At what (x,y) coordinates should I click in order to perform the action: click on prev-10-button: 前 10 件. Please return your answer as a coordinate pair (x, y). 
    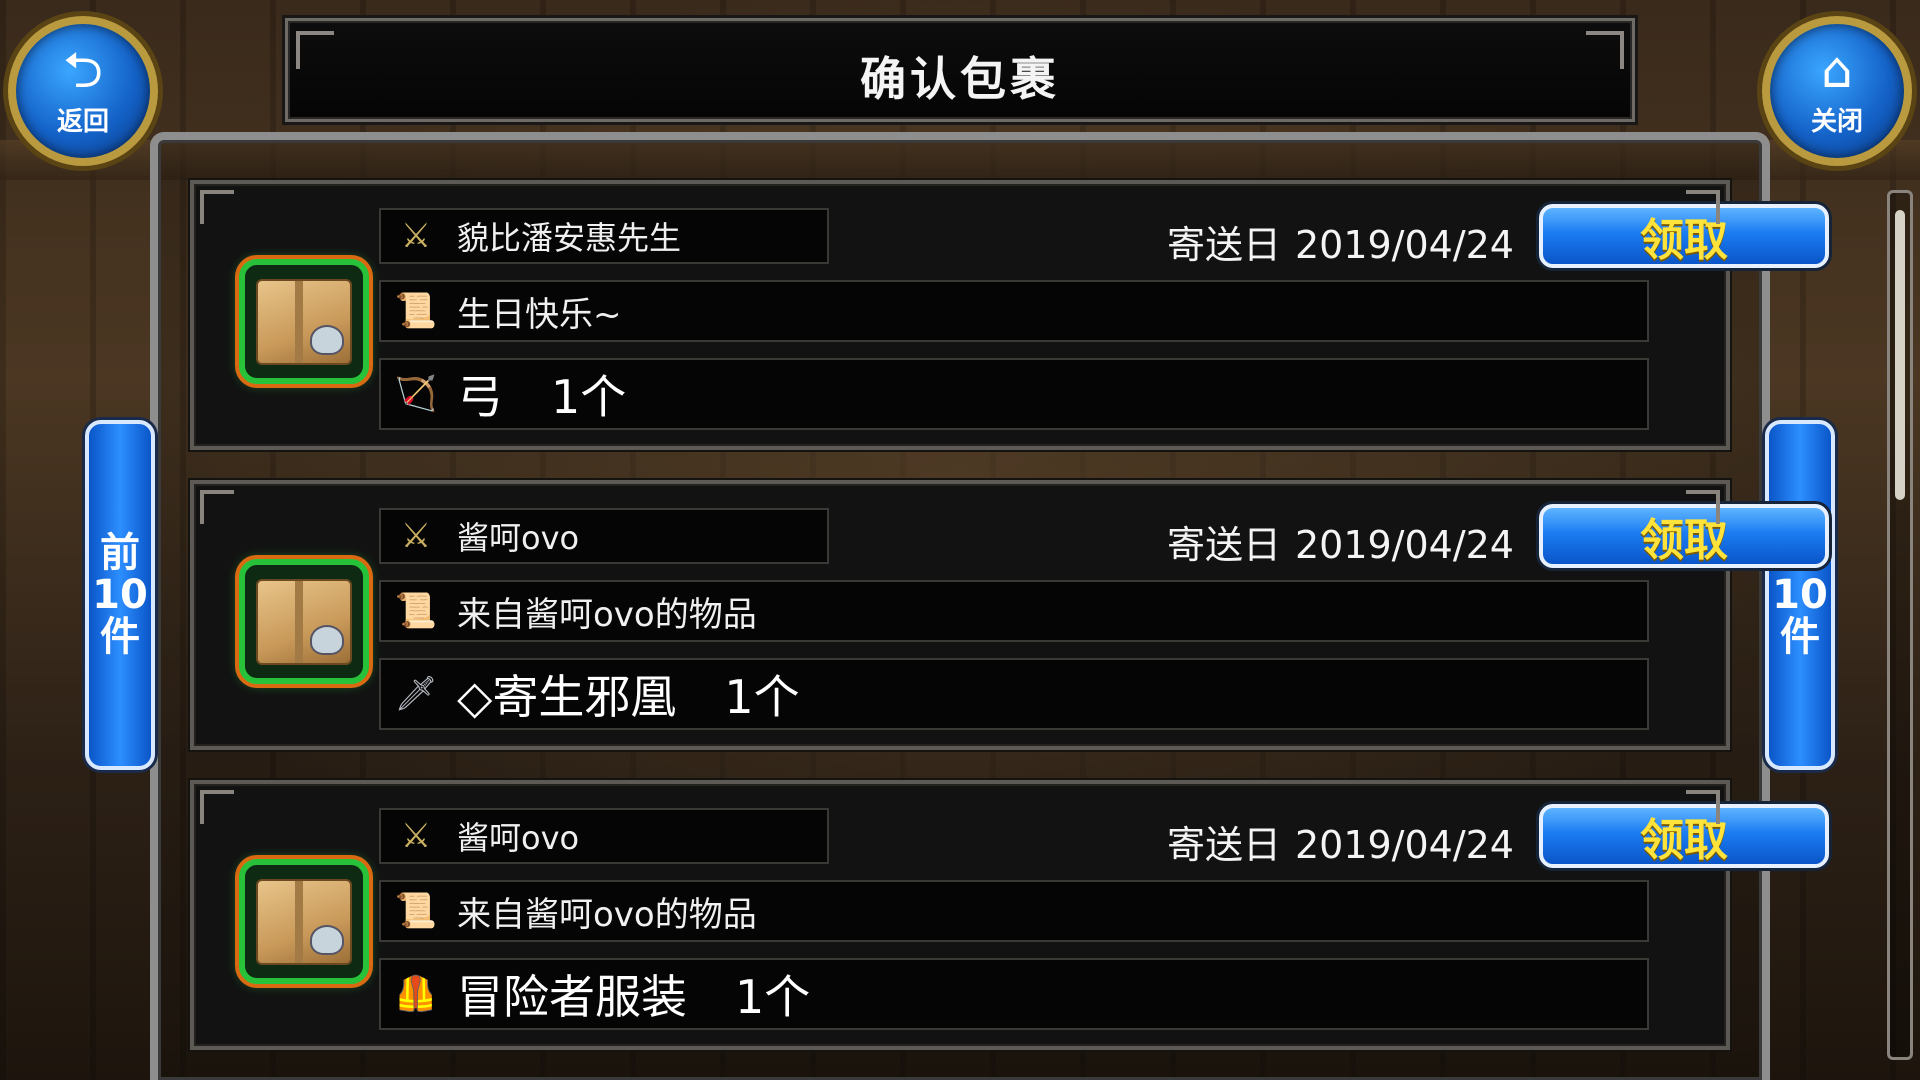
    Looking at the image, I should click on (120, 595).